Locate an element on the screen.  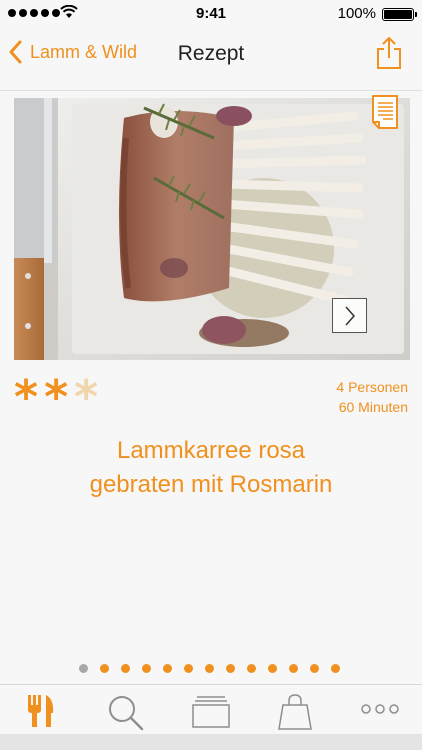
recipe-title-line-2: gebraten mit Rosmarin is located at coordinates (211, 484).